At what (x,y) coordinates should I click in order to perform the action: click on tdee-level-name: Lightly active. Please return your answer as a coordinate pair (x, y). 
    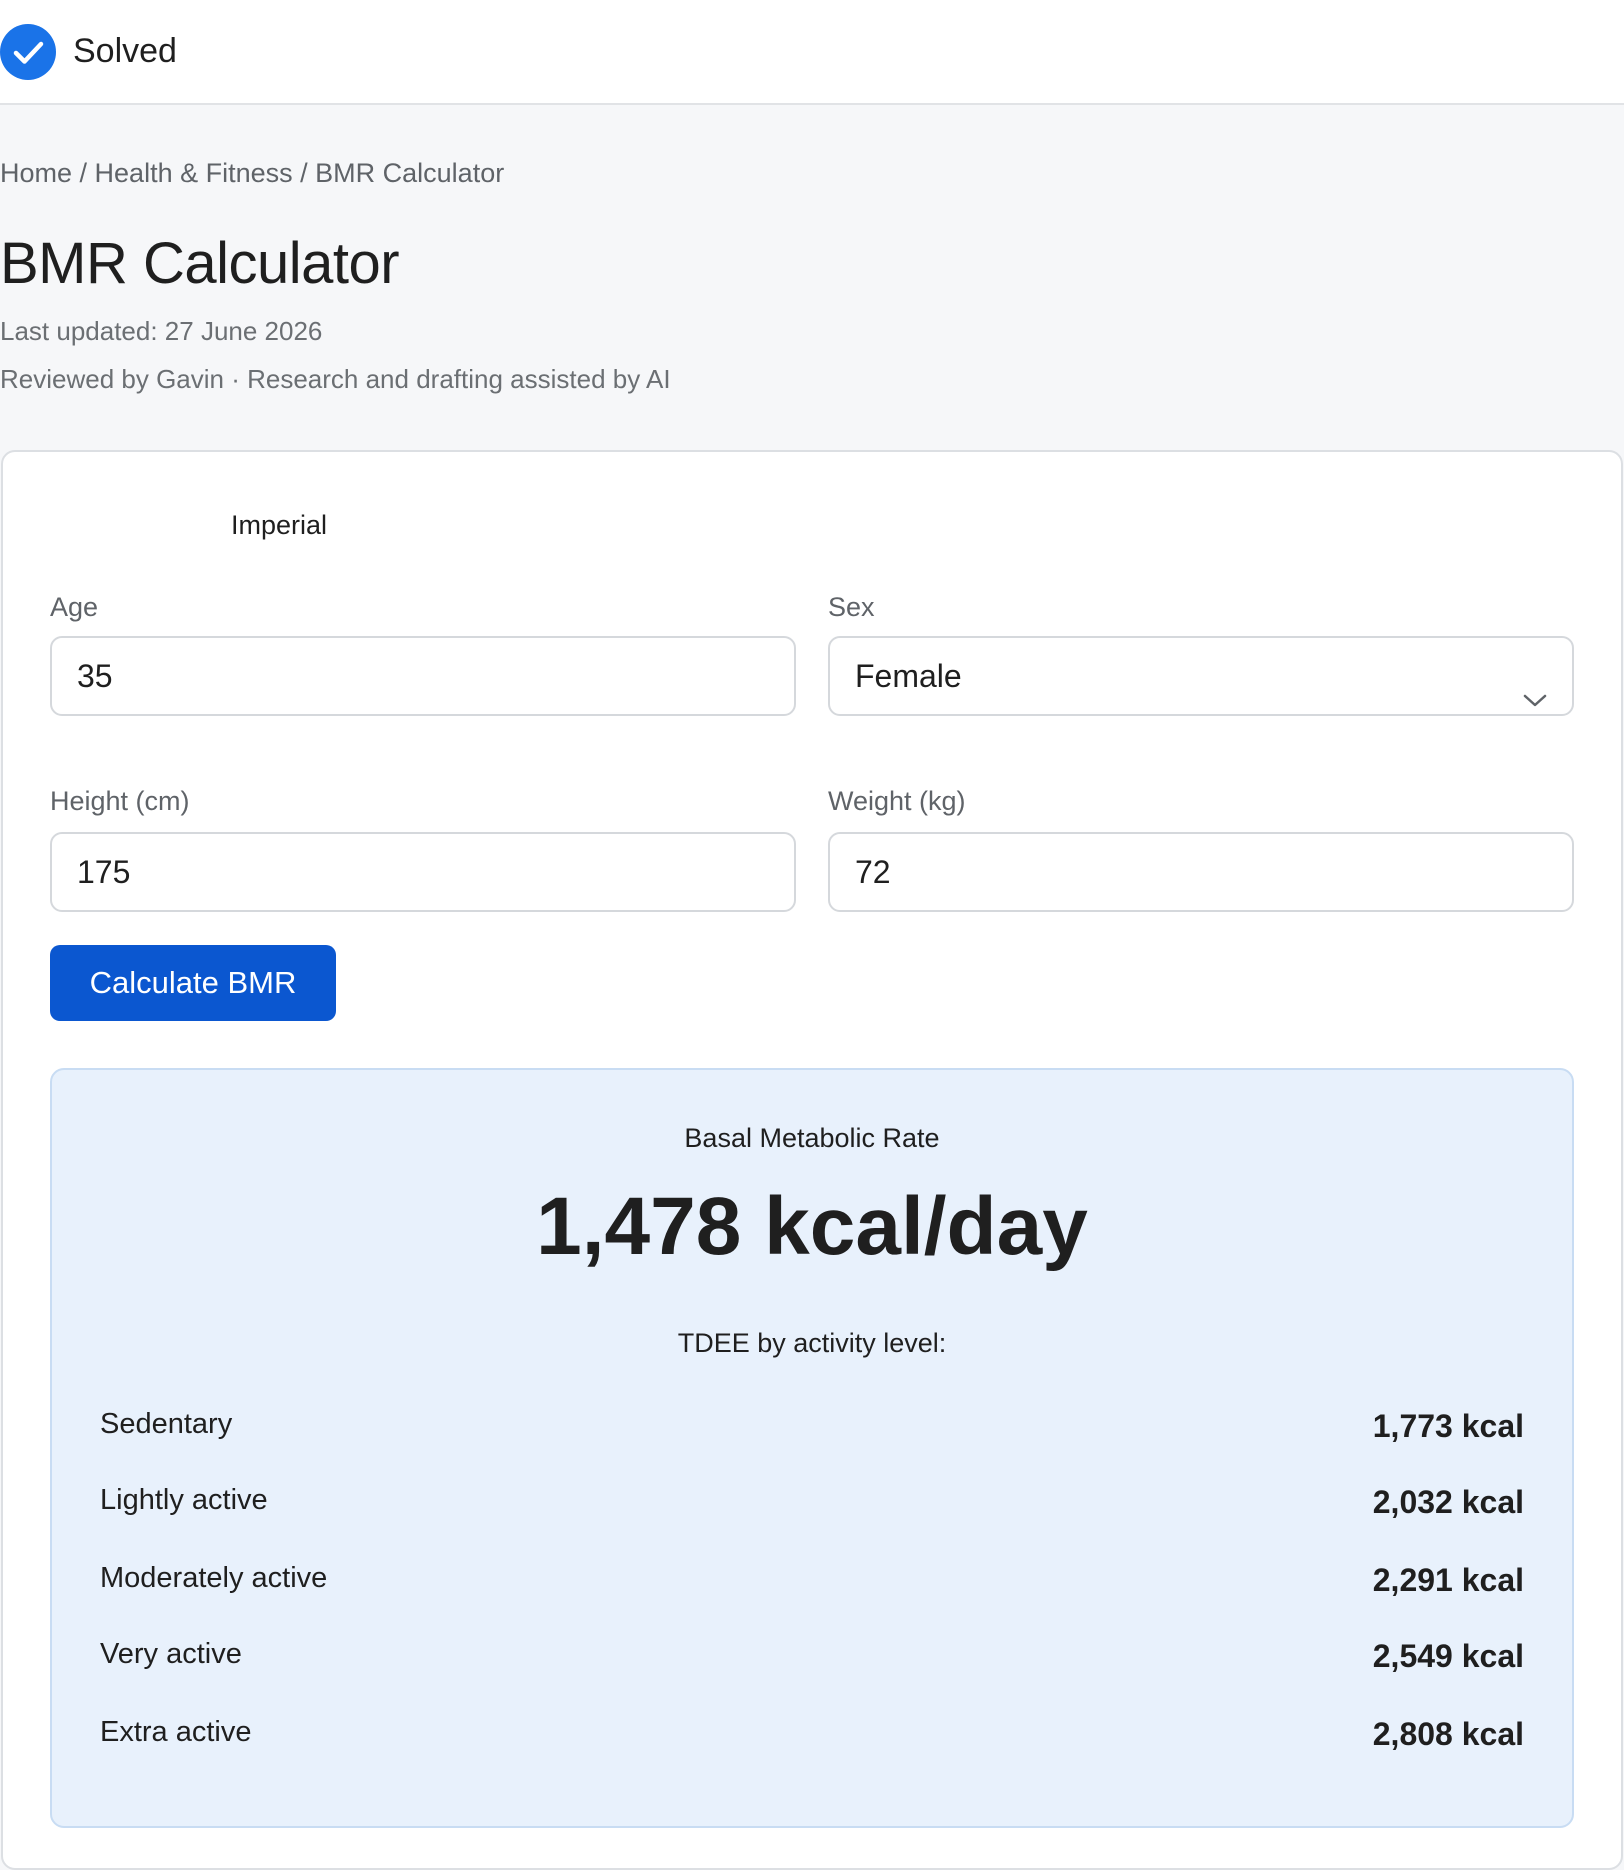
    Looking at the image, I should click on (184, 1500).